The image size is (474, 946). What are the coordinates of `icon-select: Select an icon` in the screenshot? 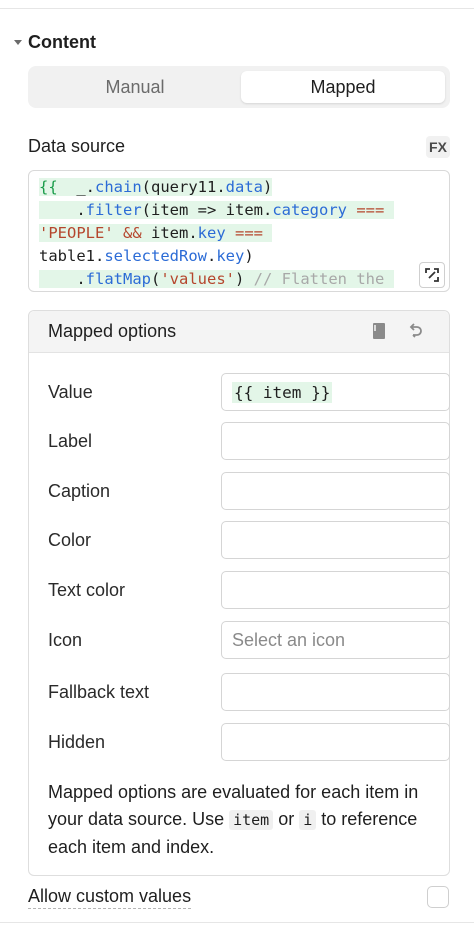 It's located at (335, 640).